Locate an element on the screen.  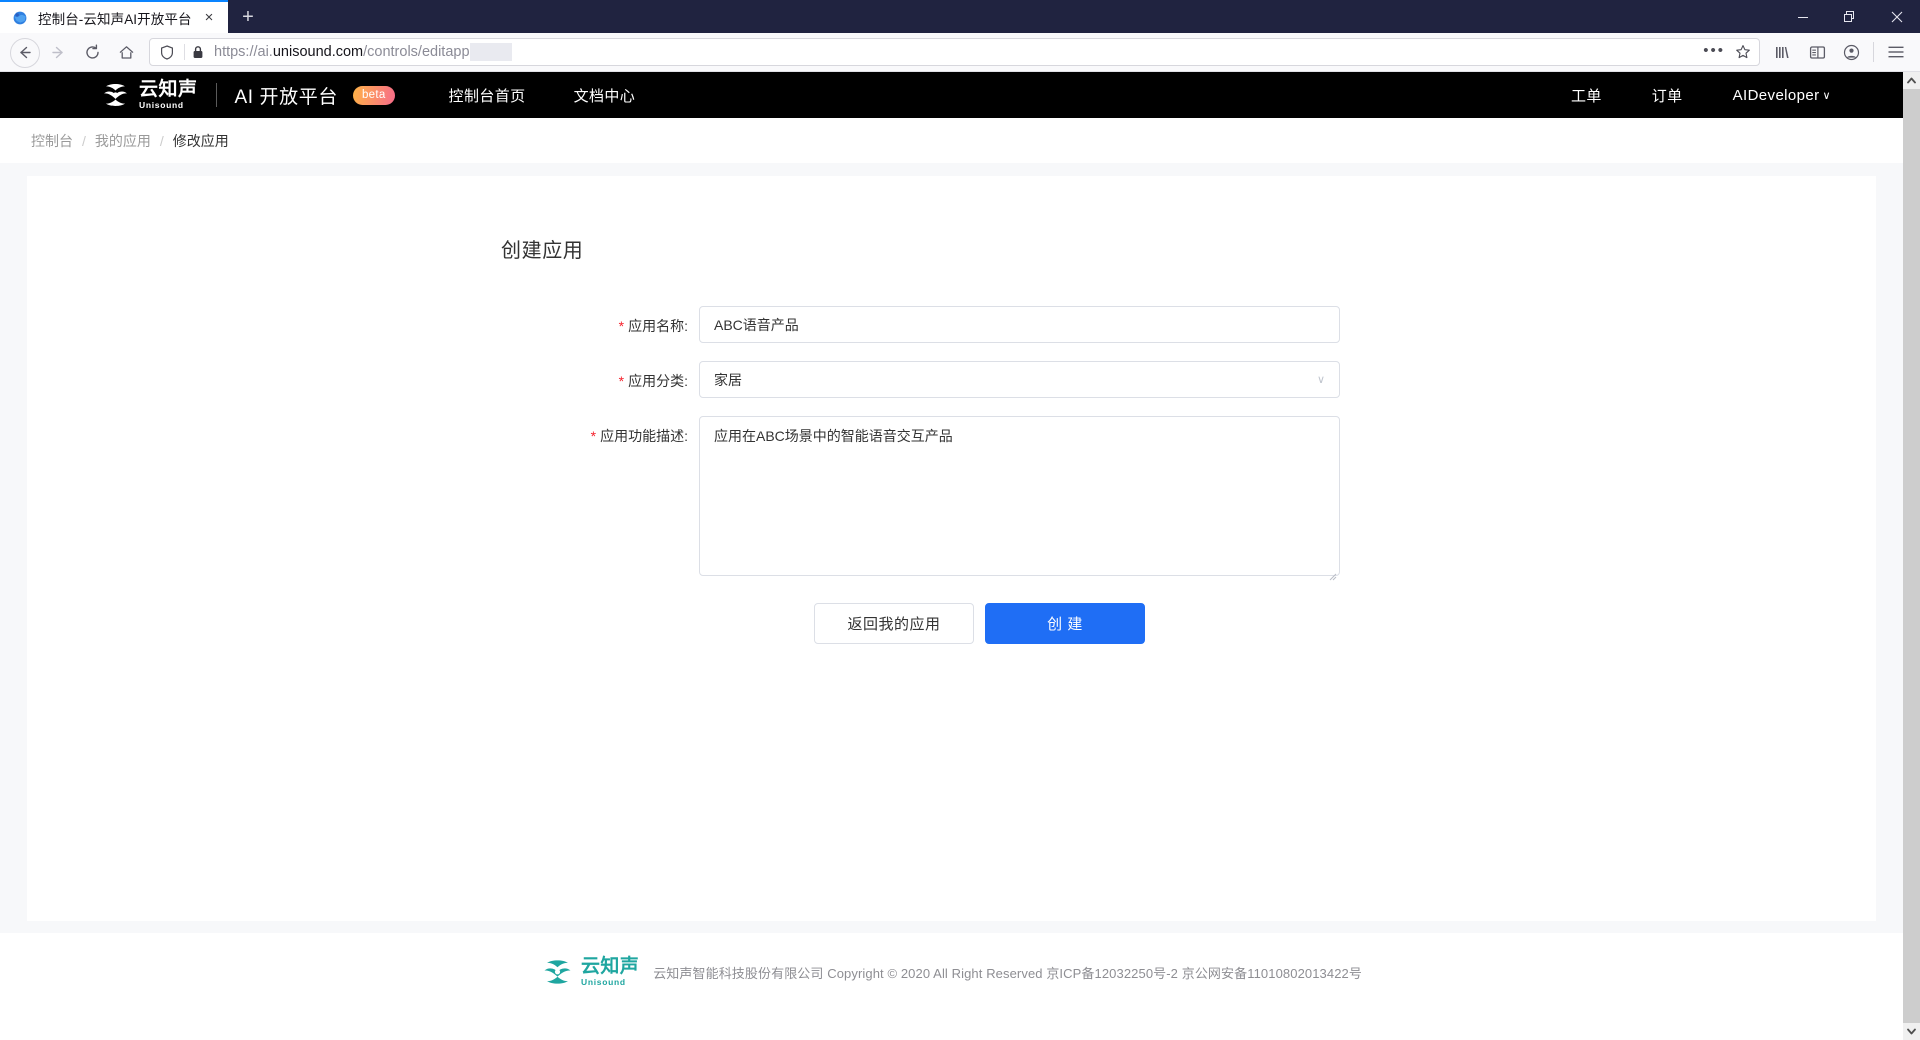
maximize-icon is located at coordinates (1849, 16).